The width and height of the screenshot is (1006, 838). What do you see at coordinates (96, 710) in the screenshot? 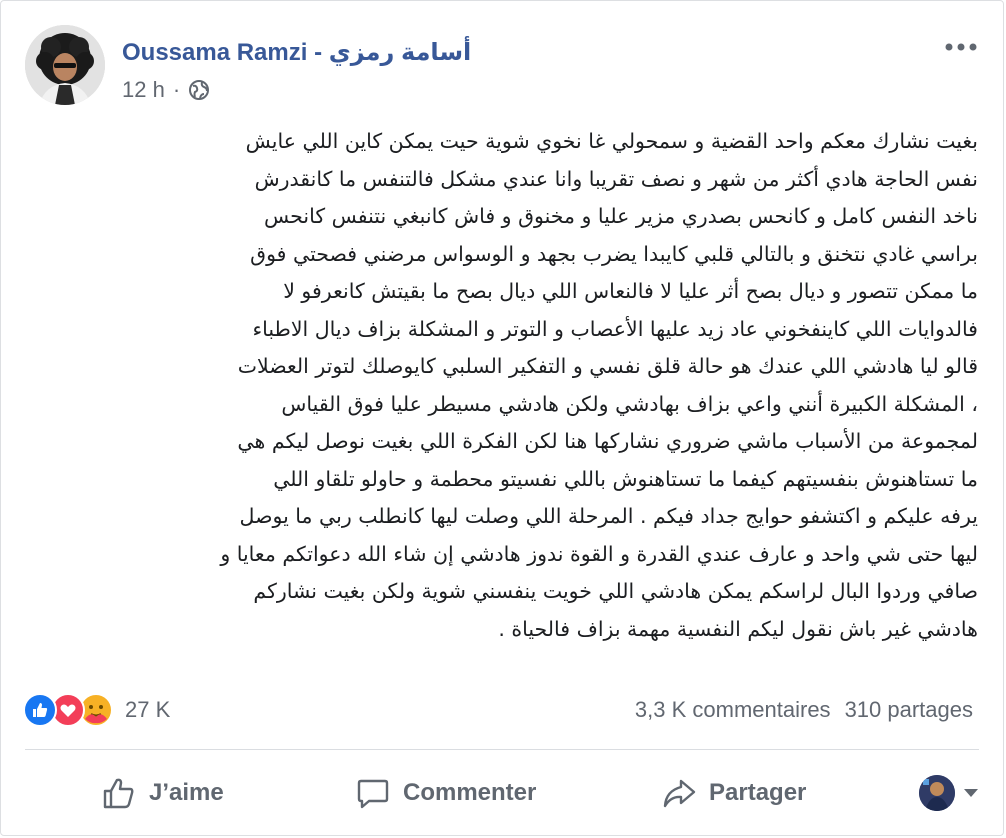
I see `reactions-summary: 27 K` at bounding box center [96, 710].